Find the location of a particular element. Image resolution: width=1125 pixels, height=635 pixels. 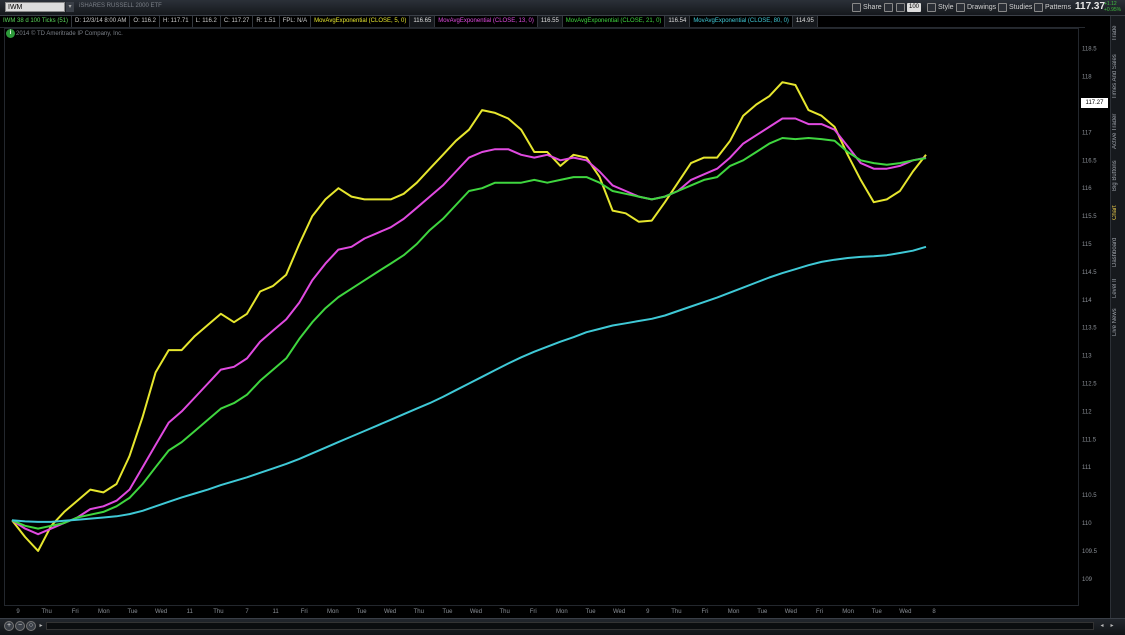

side-tab-active-trader: Active Trader is located at coordinates (1117, 131).